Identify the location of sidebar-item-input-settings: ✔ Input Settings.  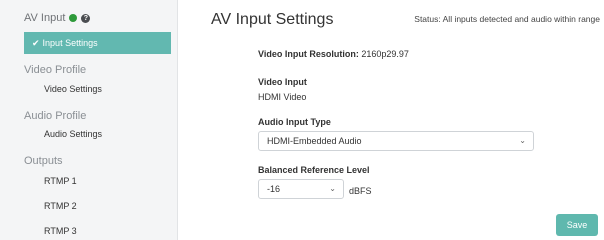
(97, 43).